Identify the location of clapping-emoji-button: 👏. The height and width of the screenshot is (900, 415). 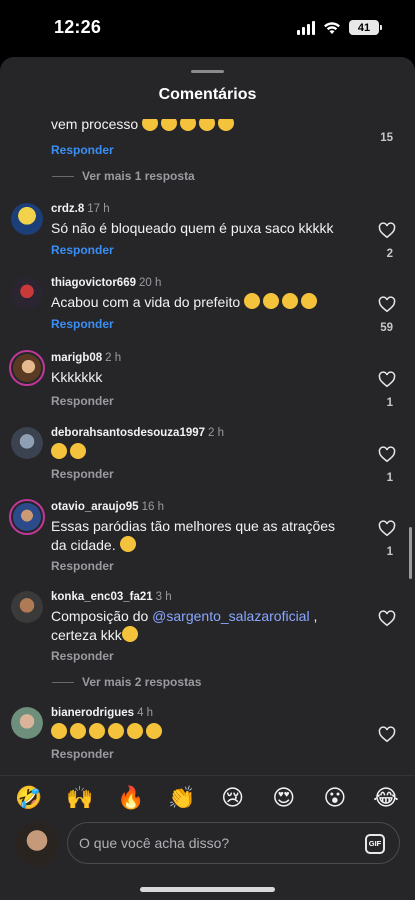
(181, 798).